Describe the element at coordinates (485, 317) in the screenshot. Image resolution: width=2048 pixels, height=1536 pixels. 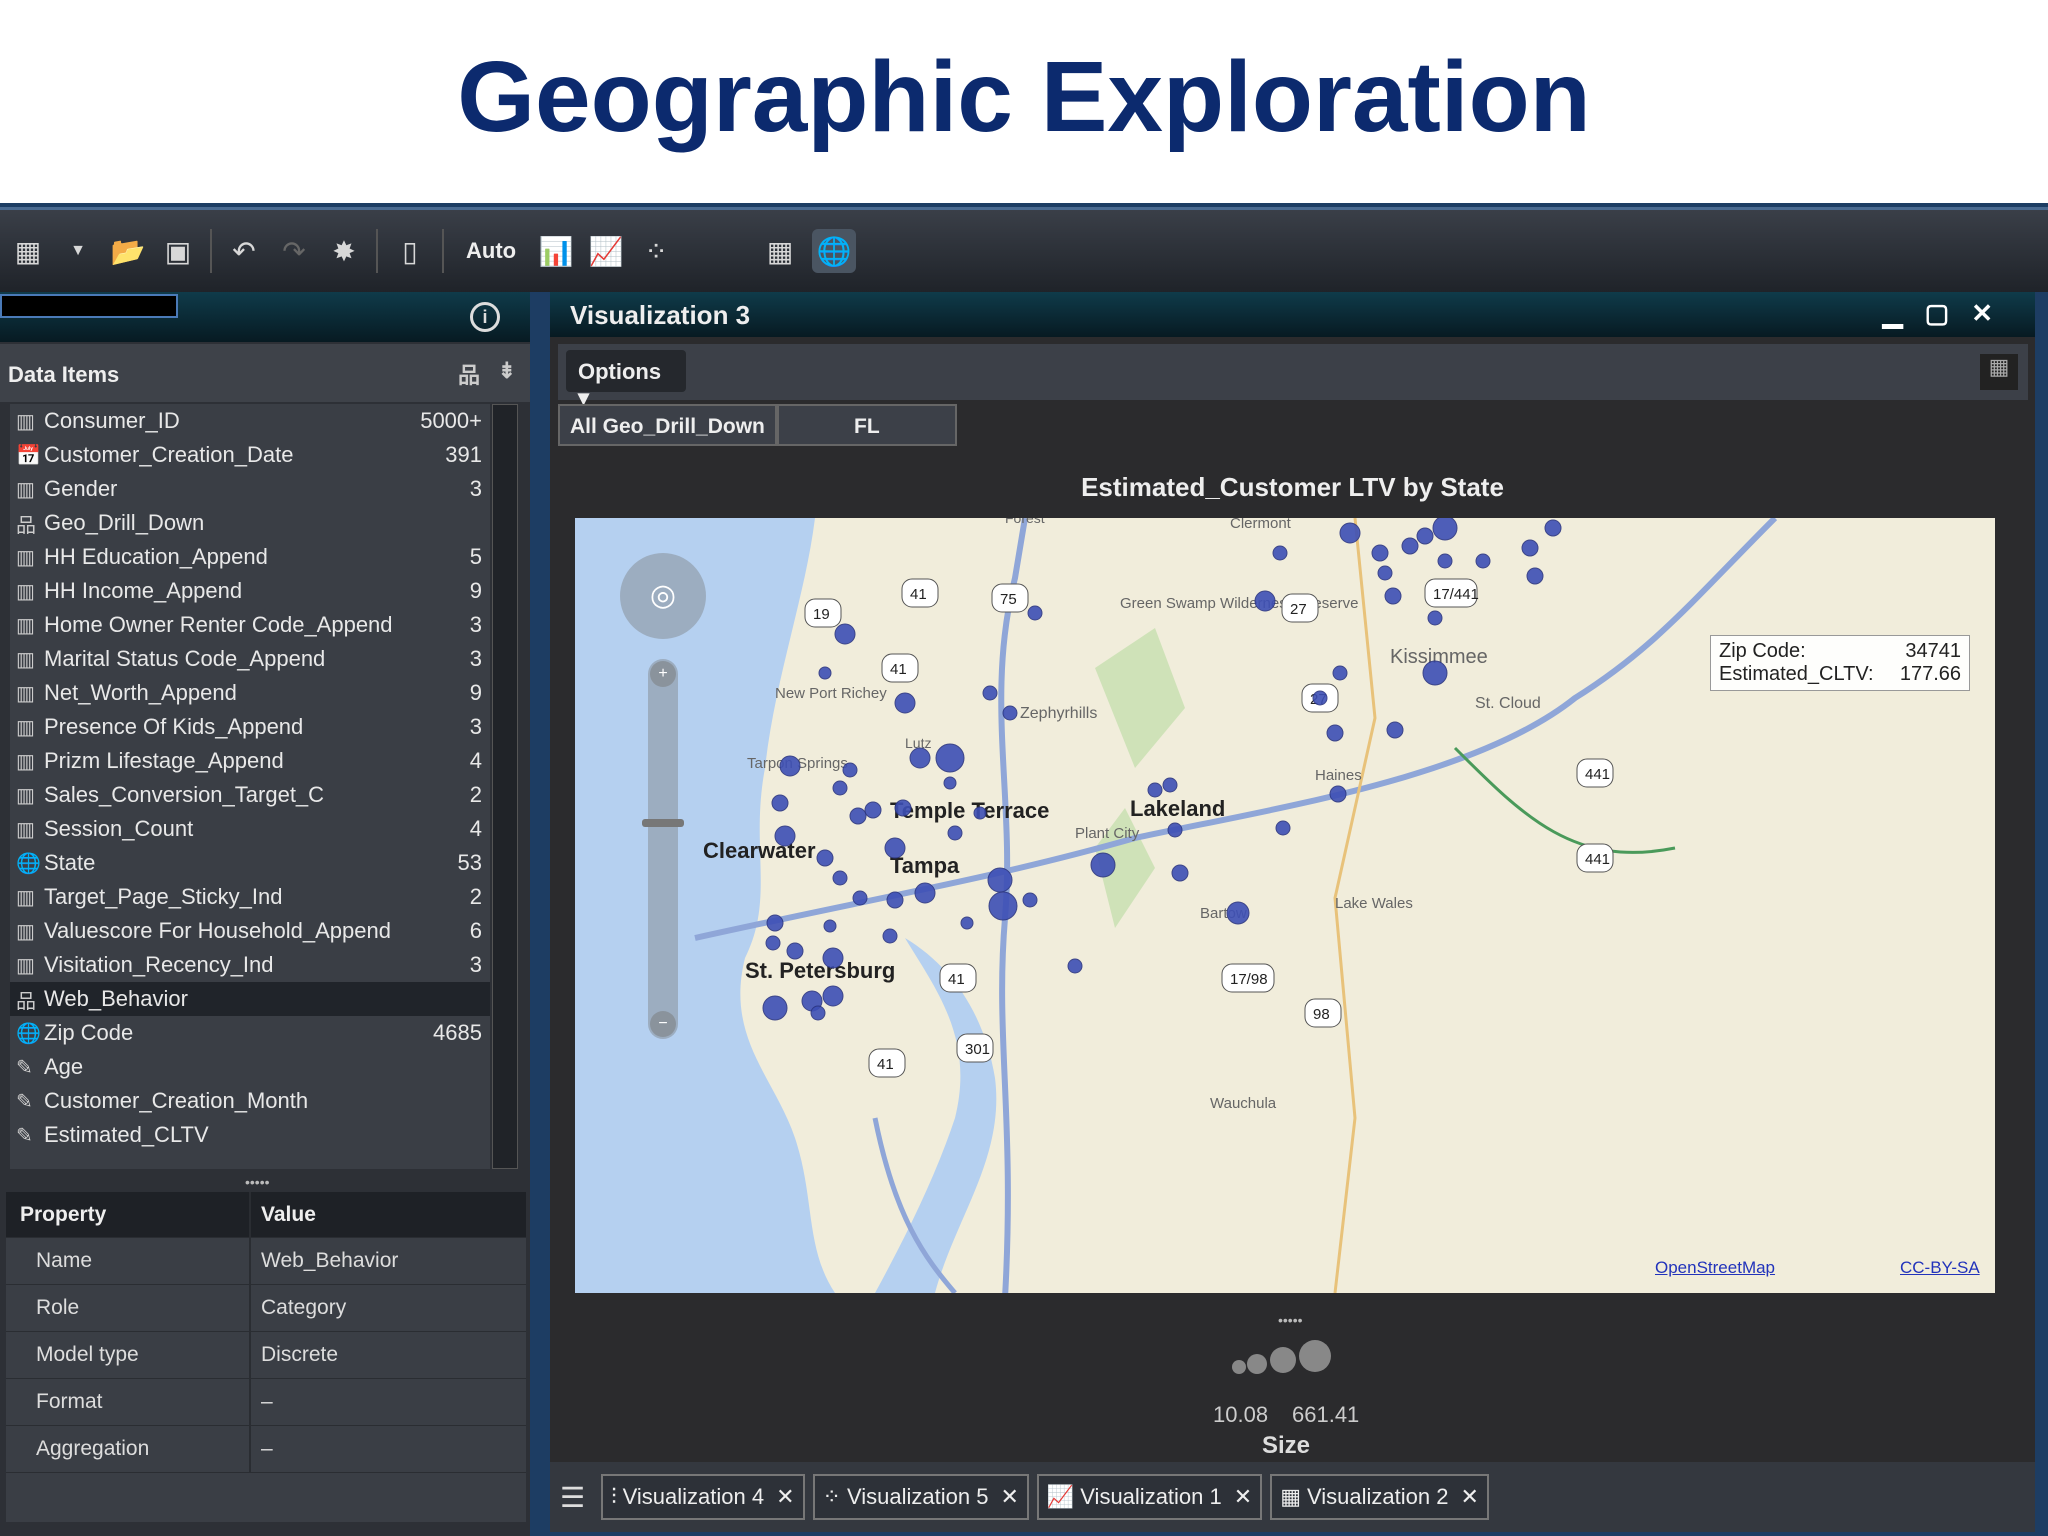
I see `info-icon: i` at that location.